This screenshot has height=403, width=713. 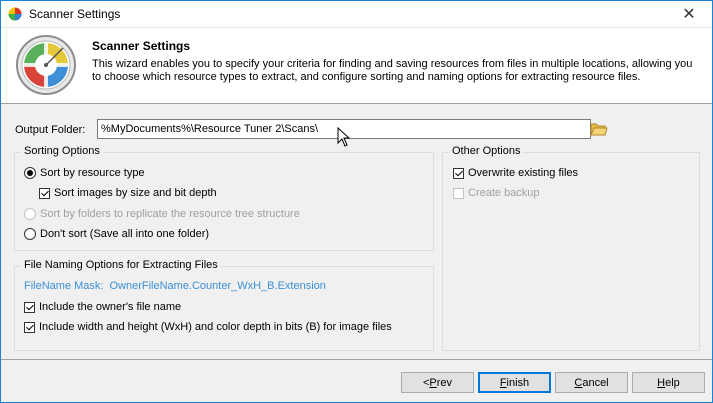 I want to click on include-owner-file-name-checkbox: Include the owner's file name, so click(x=102, y=307).